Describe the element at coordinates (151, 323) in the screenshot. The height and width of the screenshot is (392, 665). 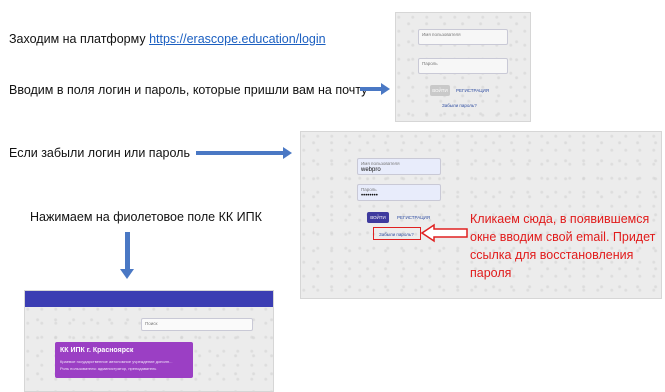
I see `search-placeholder: Поиск` at that location.